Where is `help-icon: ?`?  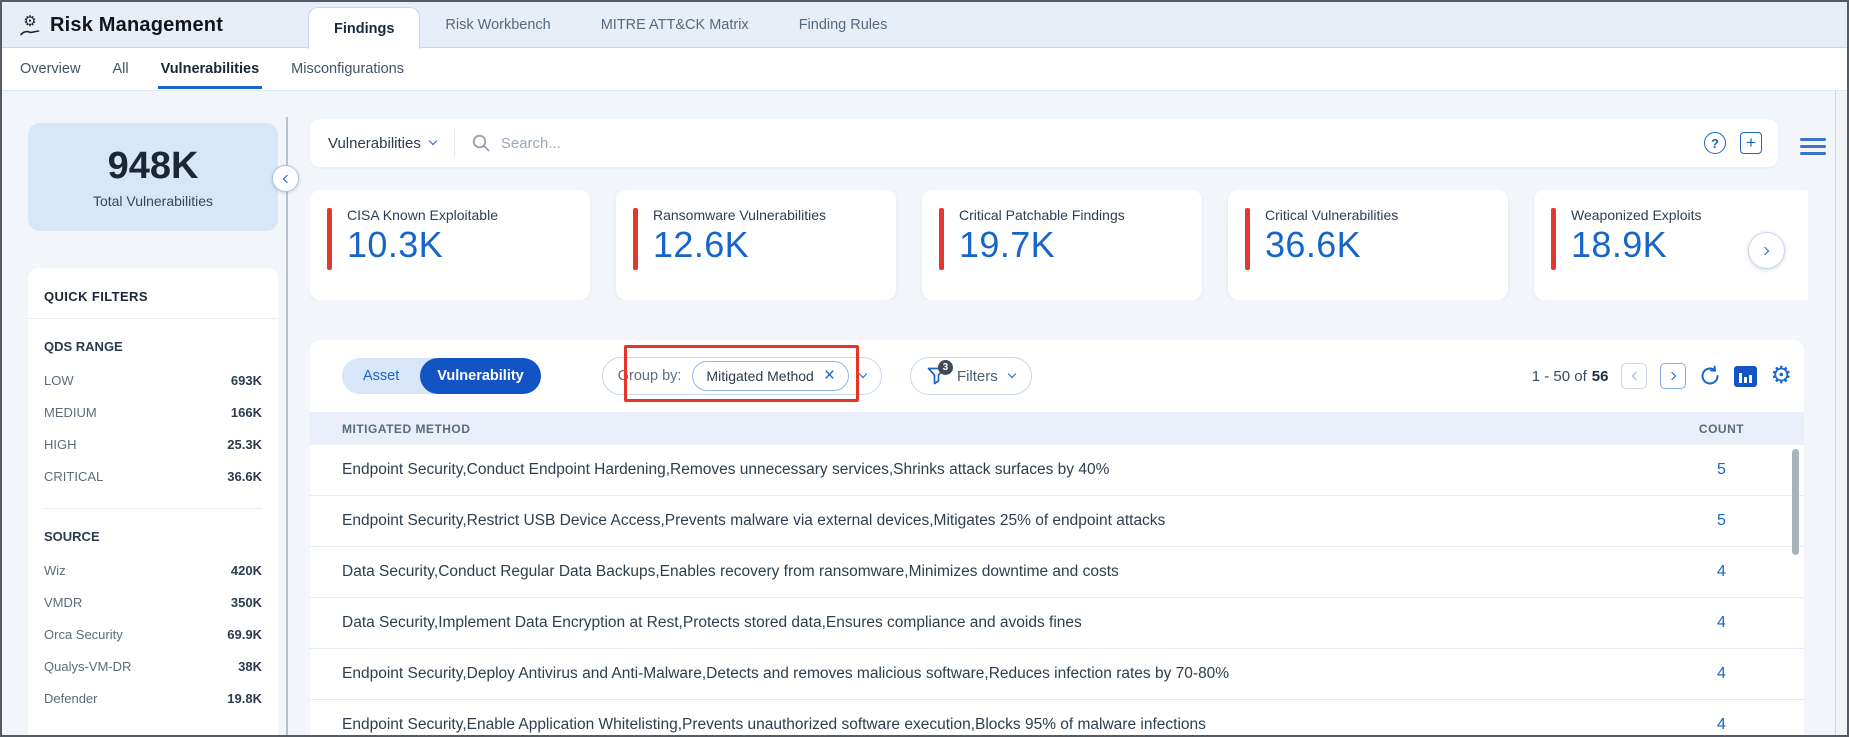 help-icon: ? is located at coordinates (1715, 143).